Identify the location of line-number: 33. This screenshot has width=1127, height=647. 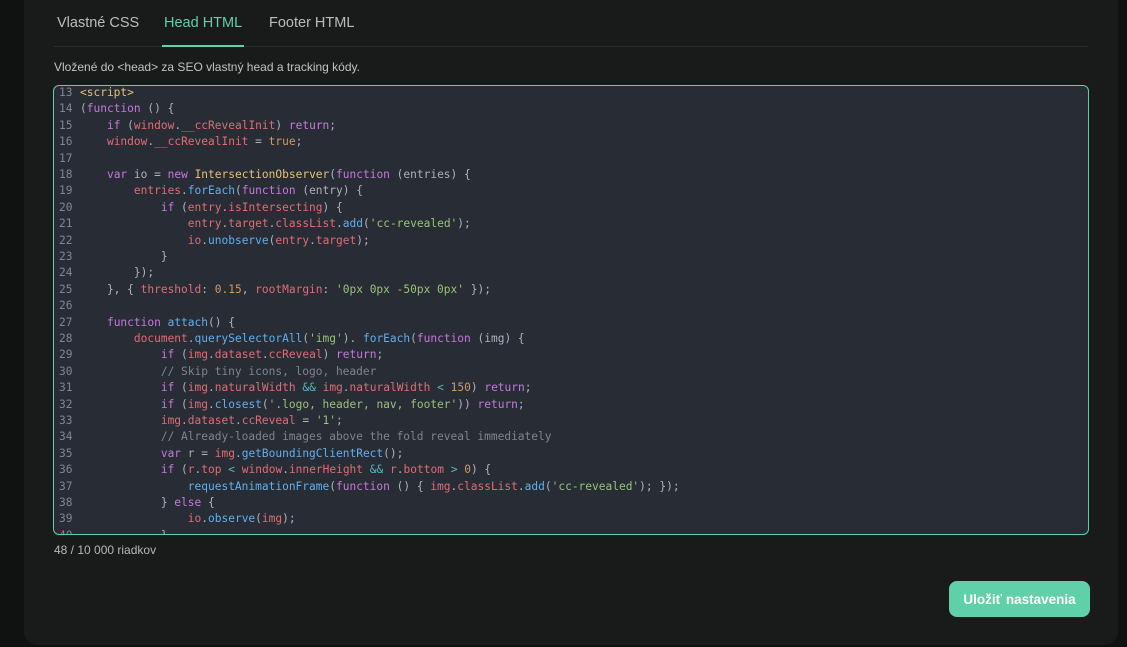
(66, 420).